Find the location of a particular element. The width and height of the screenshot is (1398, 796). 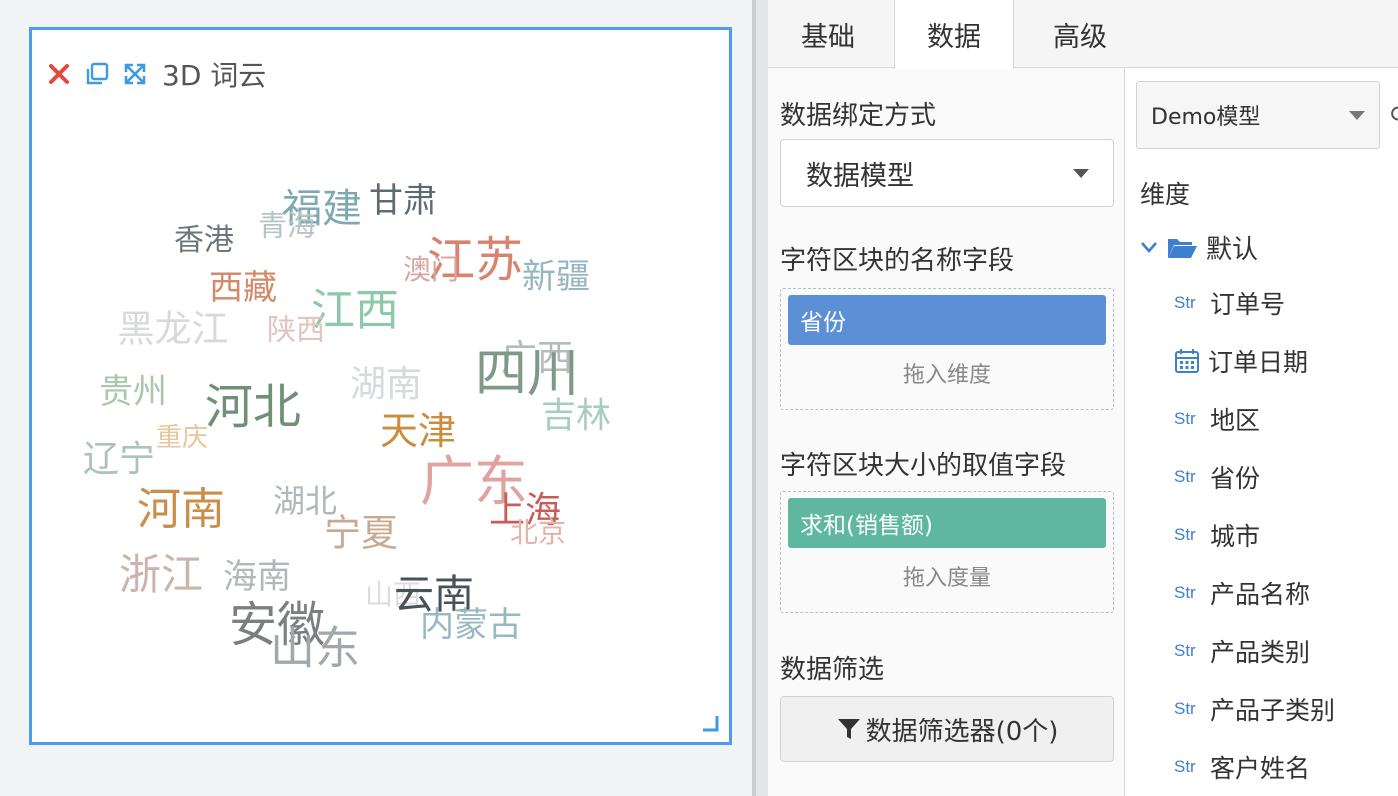

folder-default: 默认 is located at coordinates (1199, 247).